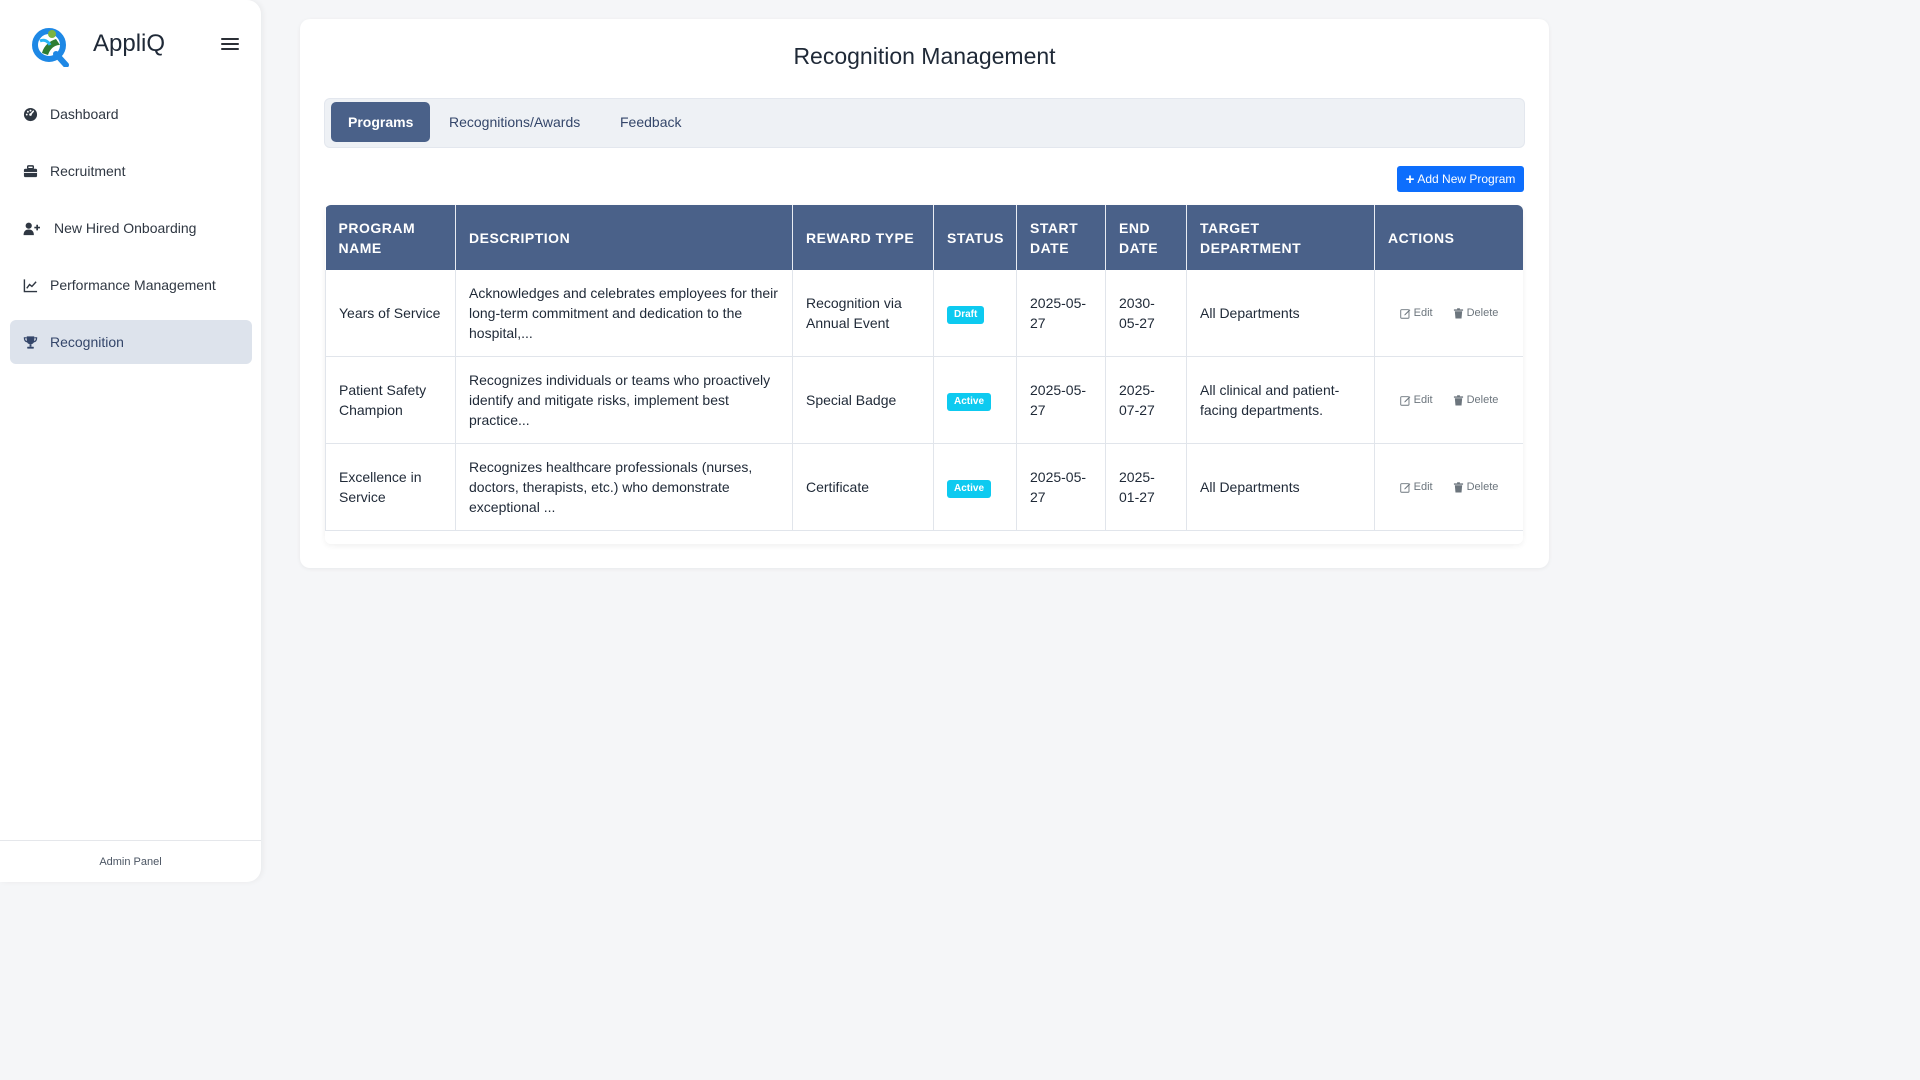 The image size is (1920, 1080). What do you see at coordinates (84, 114) in the screenshot?
I see `sidebar-item-label: Dashboard` at bounding box center [84, 114].